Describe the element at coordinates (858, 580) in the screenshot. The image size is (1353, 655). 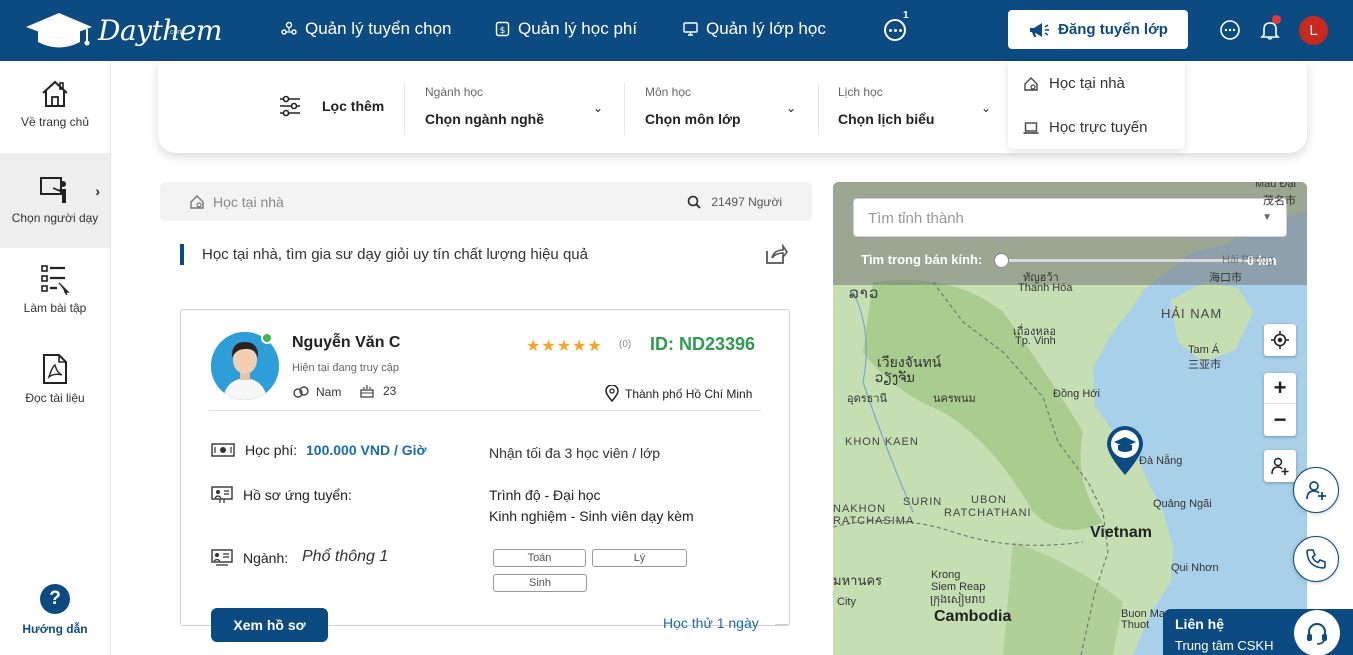
I see `map-label: มหานคร` at that location.